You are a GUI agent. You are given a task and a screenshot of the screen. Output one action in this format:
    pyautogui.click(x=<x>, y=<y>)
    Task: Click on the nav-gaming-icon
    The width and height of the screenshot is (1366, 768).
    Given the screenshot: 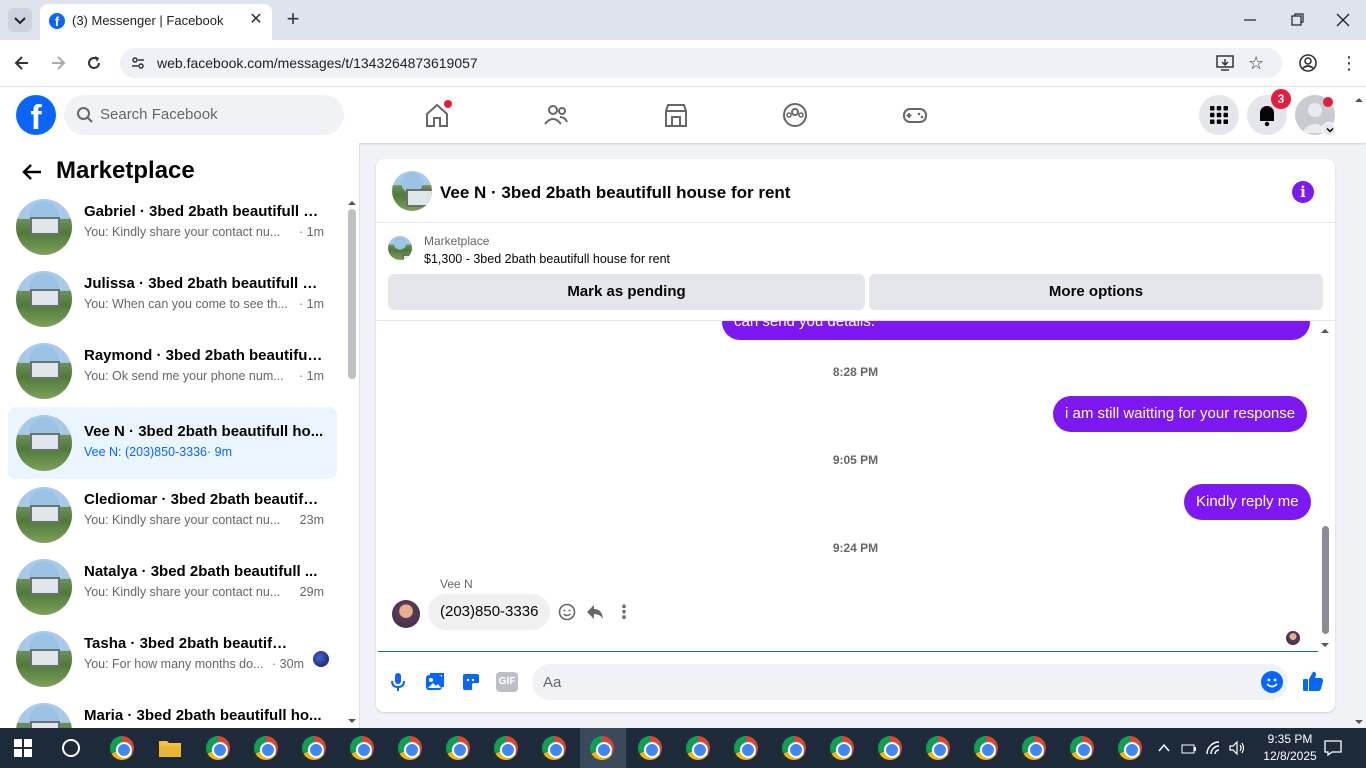 What is the action you would take?
    pyautogui.click(x=915, y=115)
    